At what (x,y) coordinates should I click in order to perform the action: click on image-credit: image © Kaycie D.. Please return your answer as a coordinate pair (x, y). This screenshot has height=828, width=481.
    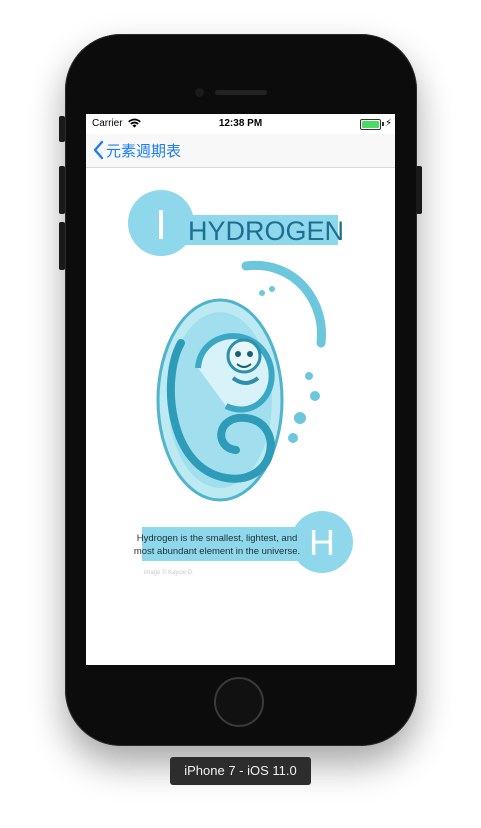
    Looking at the image, I should click on (169, 572).